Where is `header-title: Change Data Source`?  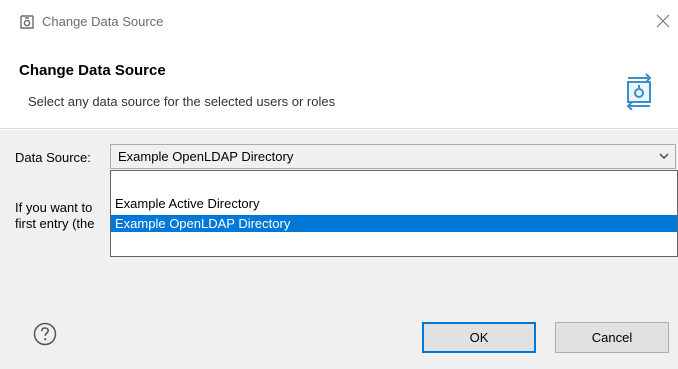 header-title: Change Data Source is located at coordinates (92, 70).